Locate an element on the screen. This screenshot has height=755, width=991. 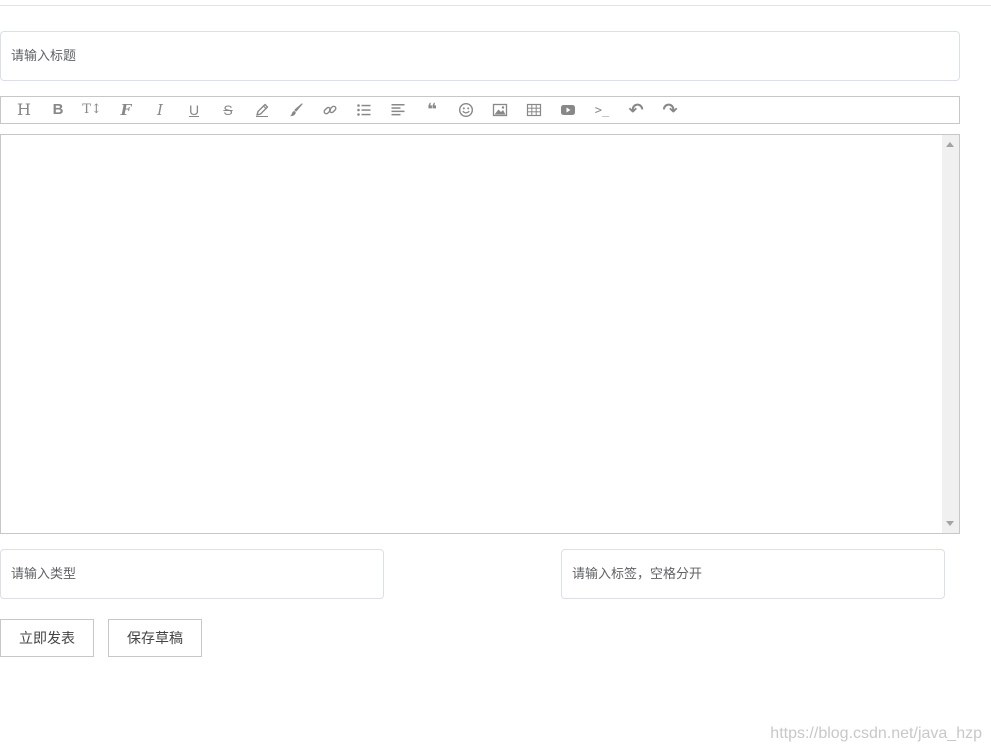
video-icon is located at coordinates (568, 110).